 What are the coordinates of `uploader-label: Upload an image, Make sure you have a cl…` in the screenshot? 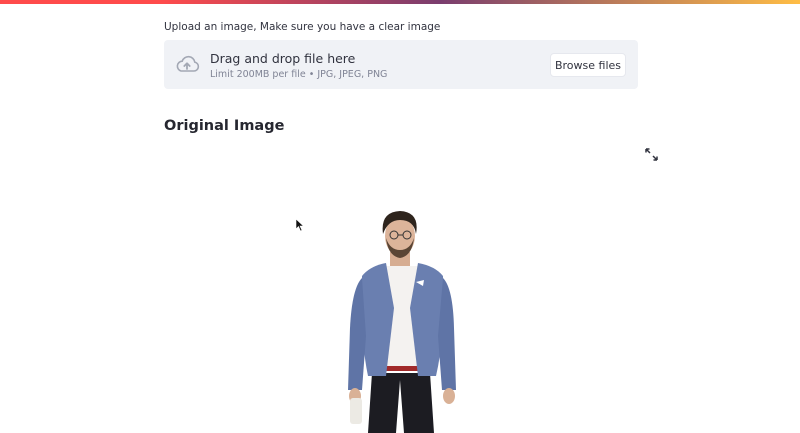 It's located at (302, 27).